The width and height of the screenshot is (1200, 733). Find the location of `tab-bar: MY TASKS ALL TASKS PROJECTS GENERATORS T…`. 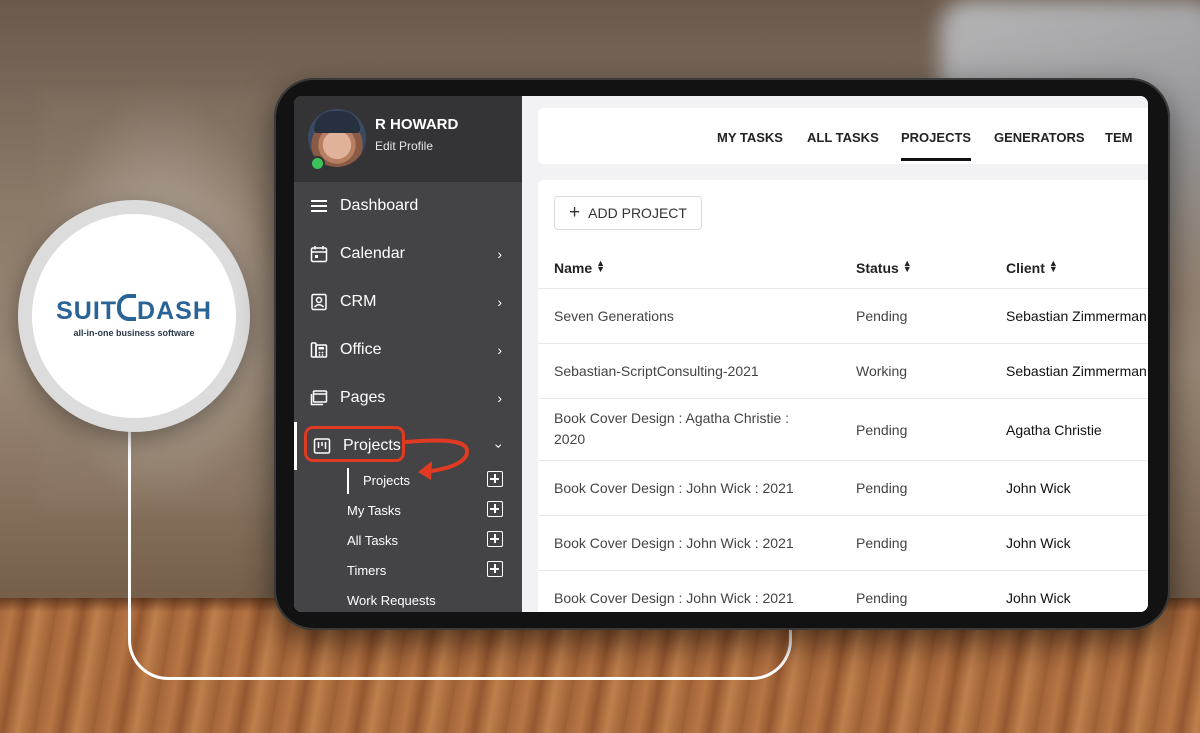

tab-bar: MY TASKS ALL TASKS PROJECTS GENERATORS T… is located at coordinates (843, 136).